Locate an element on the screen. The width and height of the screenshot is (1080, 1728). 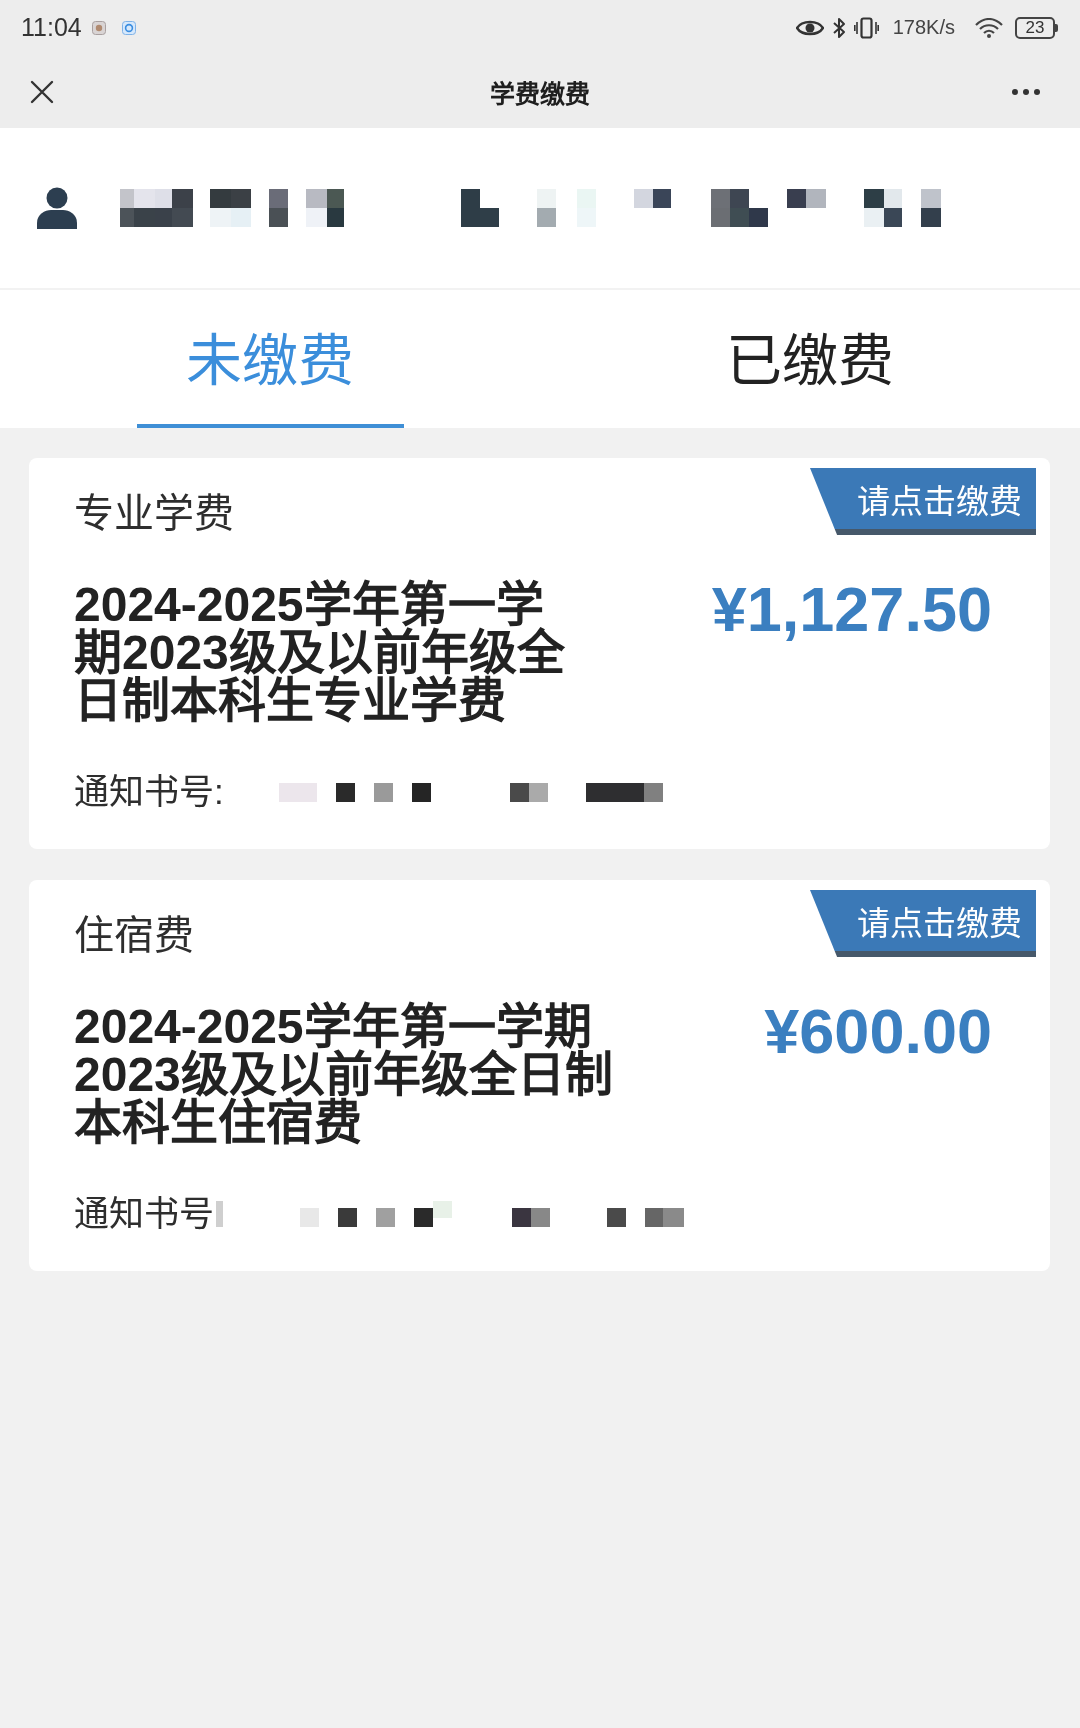
more-icon is located at coordinates (1026, 91).